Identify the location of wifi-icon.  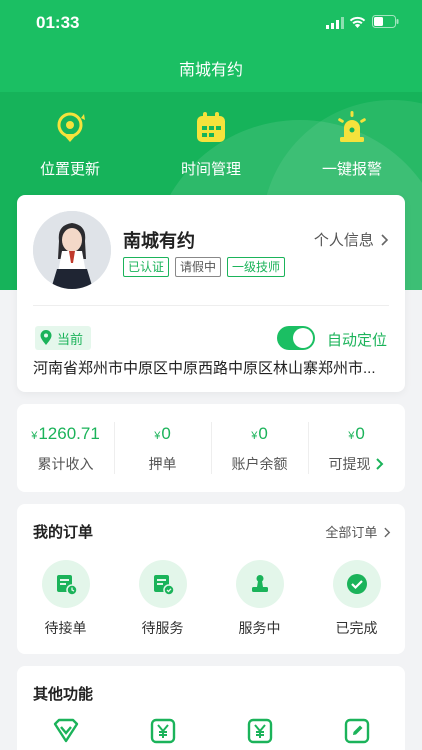
(357, 22).